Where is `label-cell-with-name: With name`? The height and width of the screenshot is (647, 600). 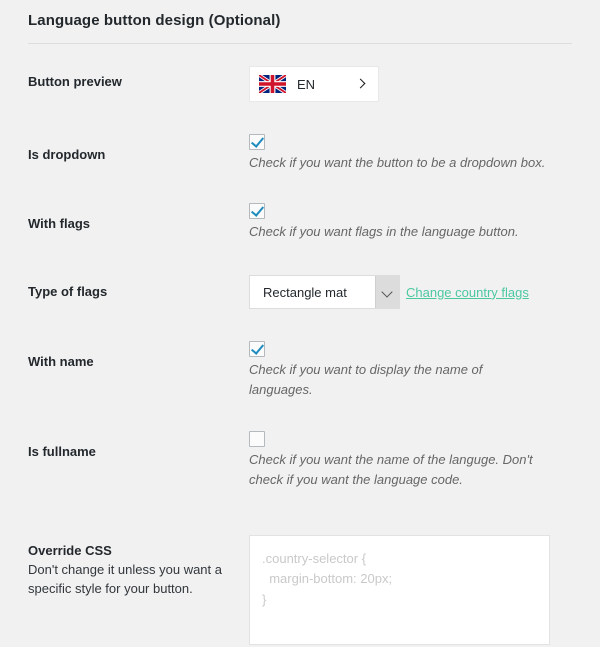 label-cell-with-name: With name is located at coordinates (124, 354).